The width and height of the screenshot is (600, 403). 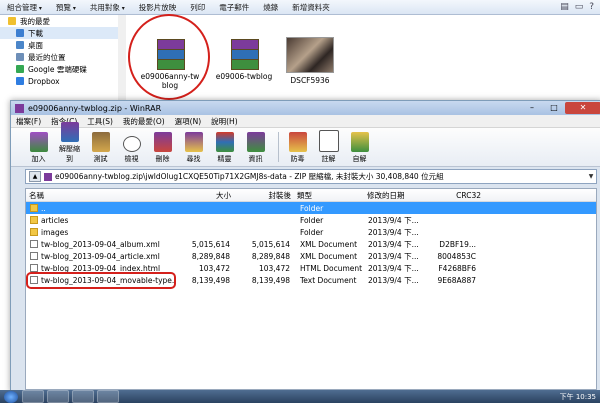 I want to click on tool-label: 資訊, so click(x=255, y=159).